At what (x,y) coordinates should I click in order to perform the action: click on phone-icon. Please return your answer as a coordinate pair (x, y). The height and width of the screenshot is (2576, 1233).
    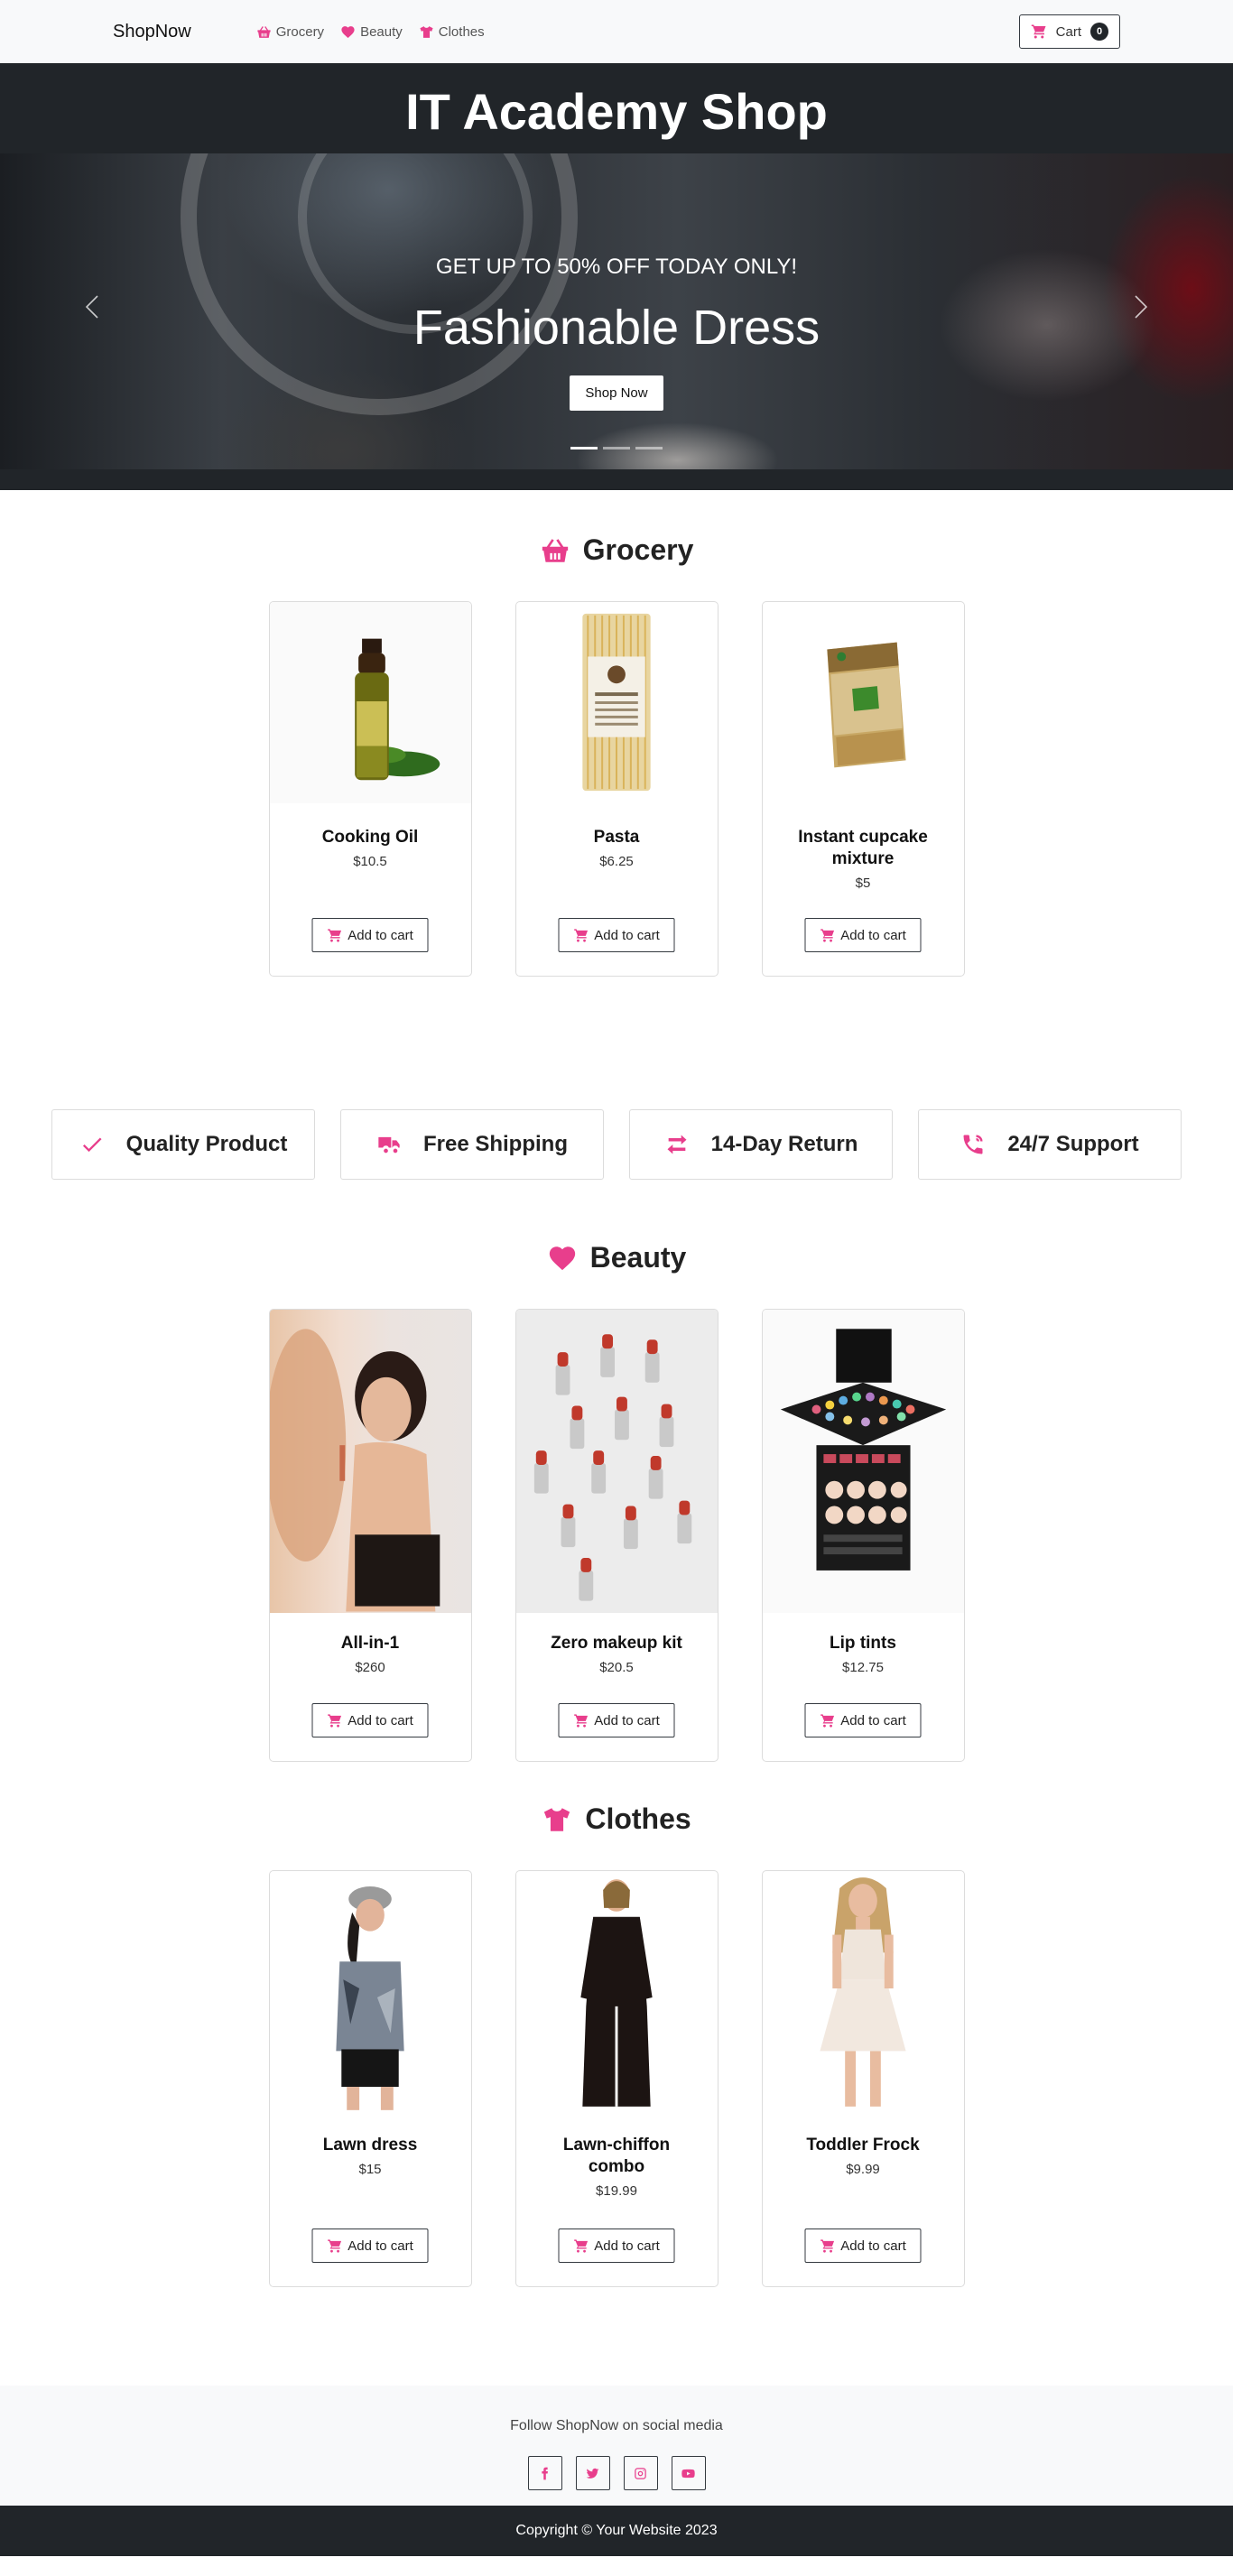
    Looking at the image, I should click on (973, 1144).